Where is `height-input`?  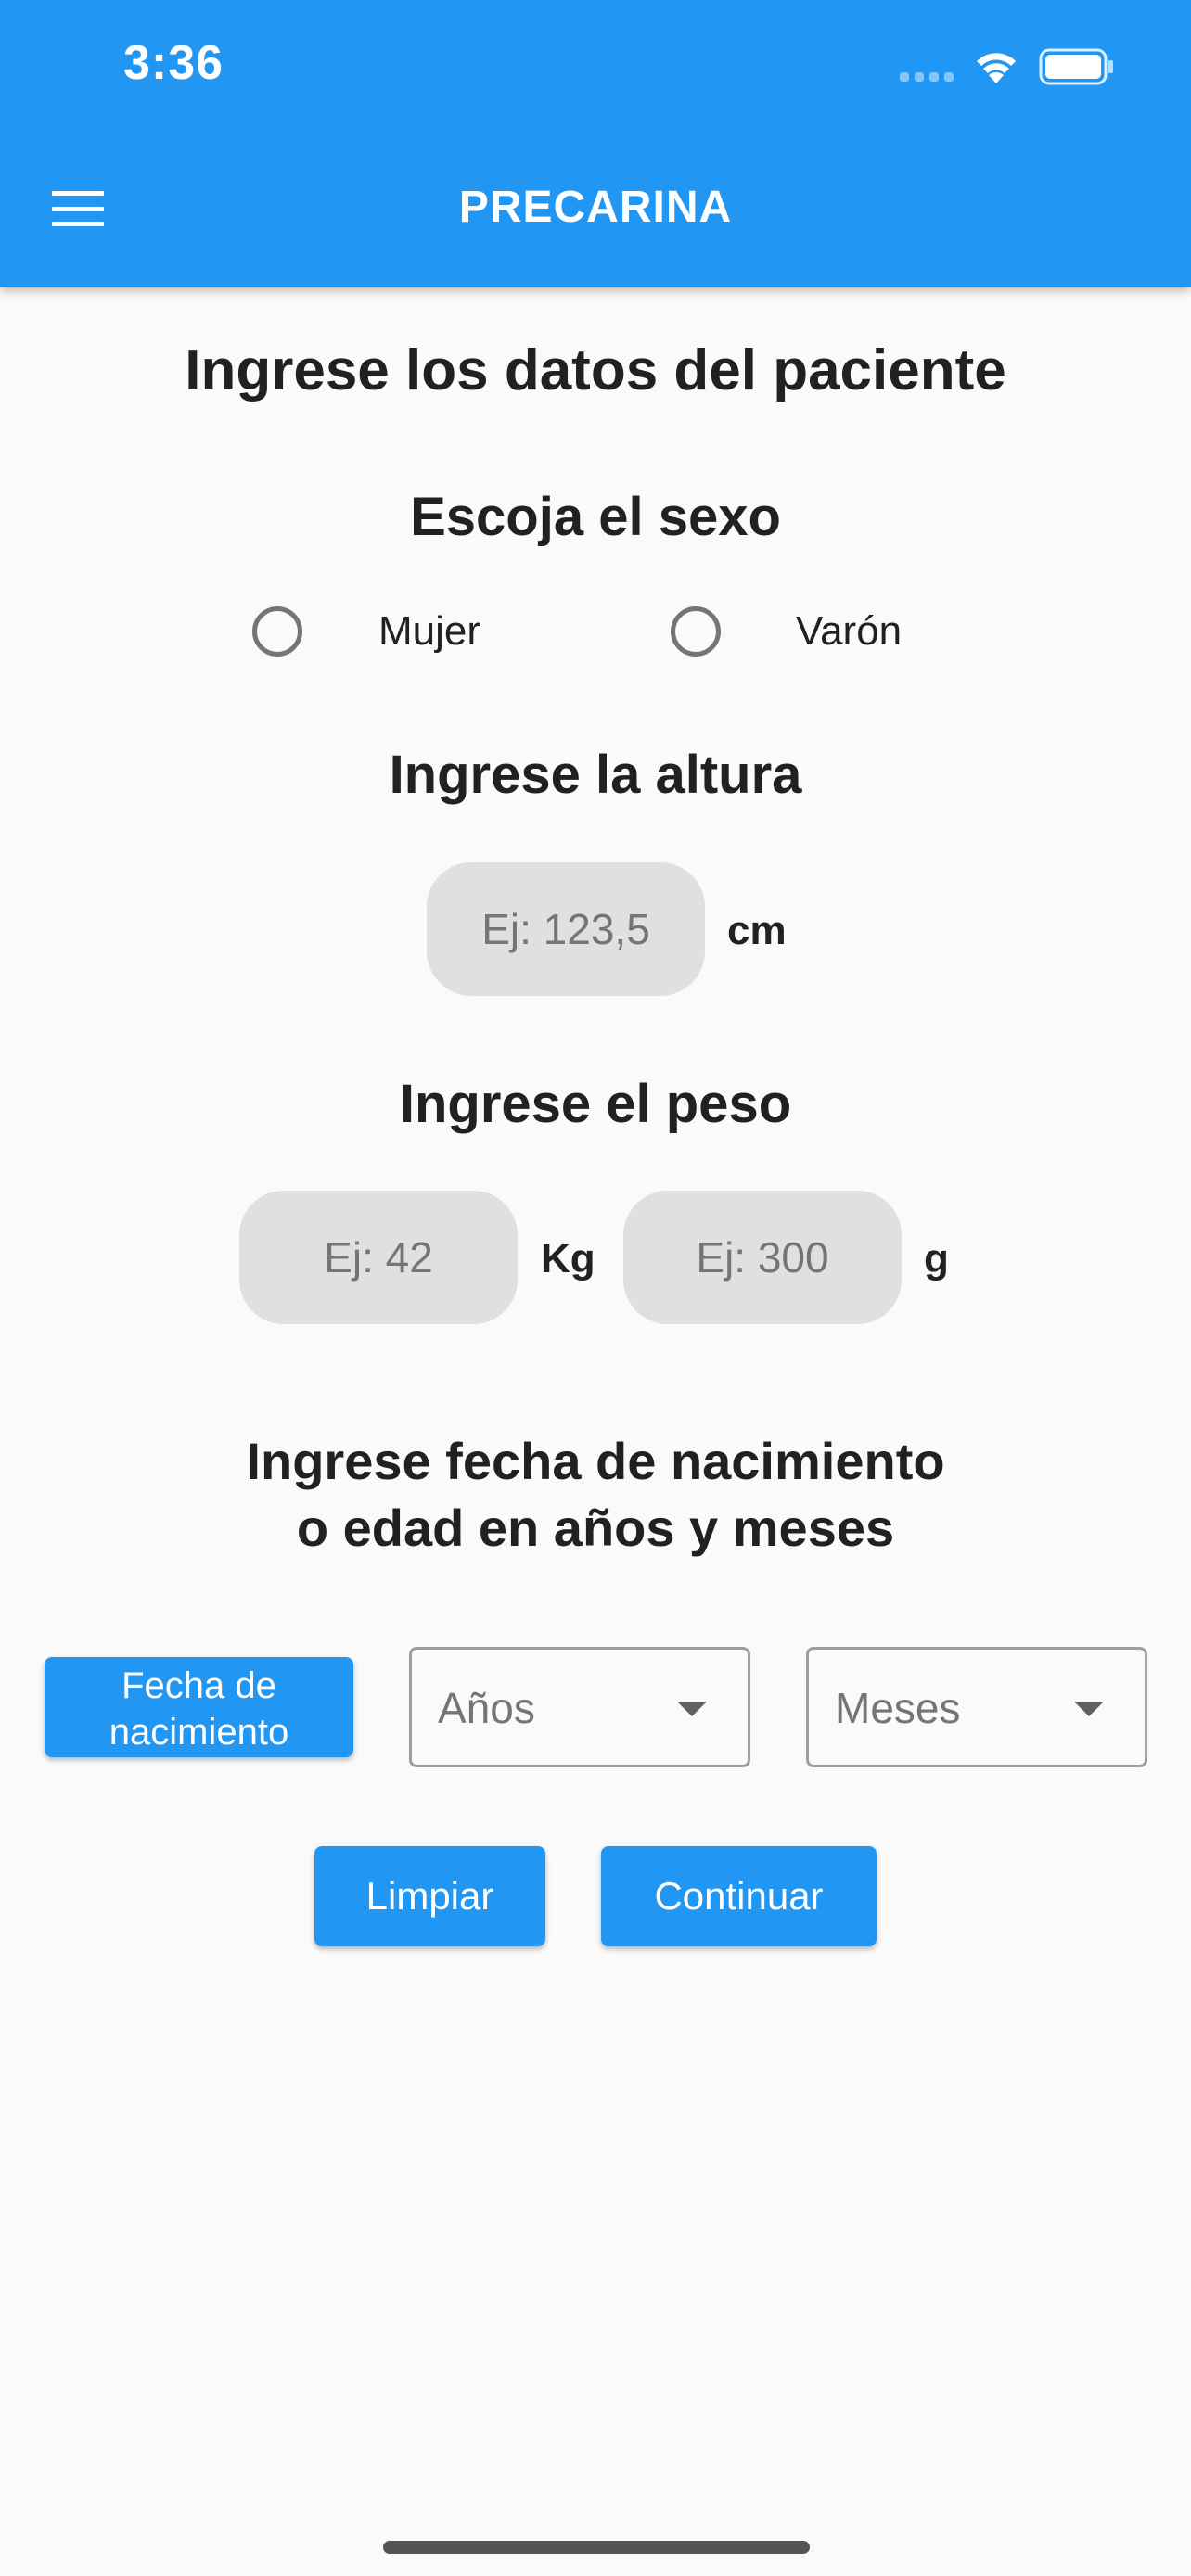
height-input is located at coordinates (566, 929).